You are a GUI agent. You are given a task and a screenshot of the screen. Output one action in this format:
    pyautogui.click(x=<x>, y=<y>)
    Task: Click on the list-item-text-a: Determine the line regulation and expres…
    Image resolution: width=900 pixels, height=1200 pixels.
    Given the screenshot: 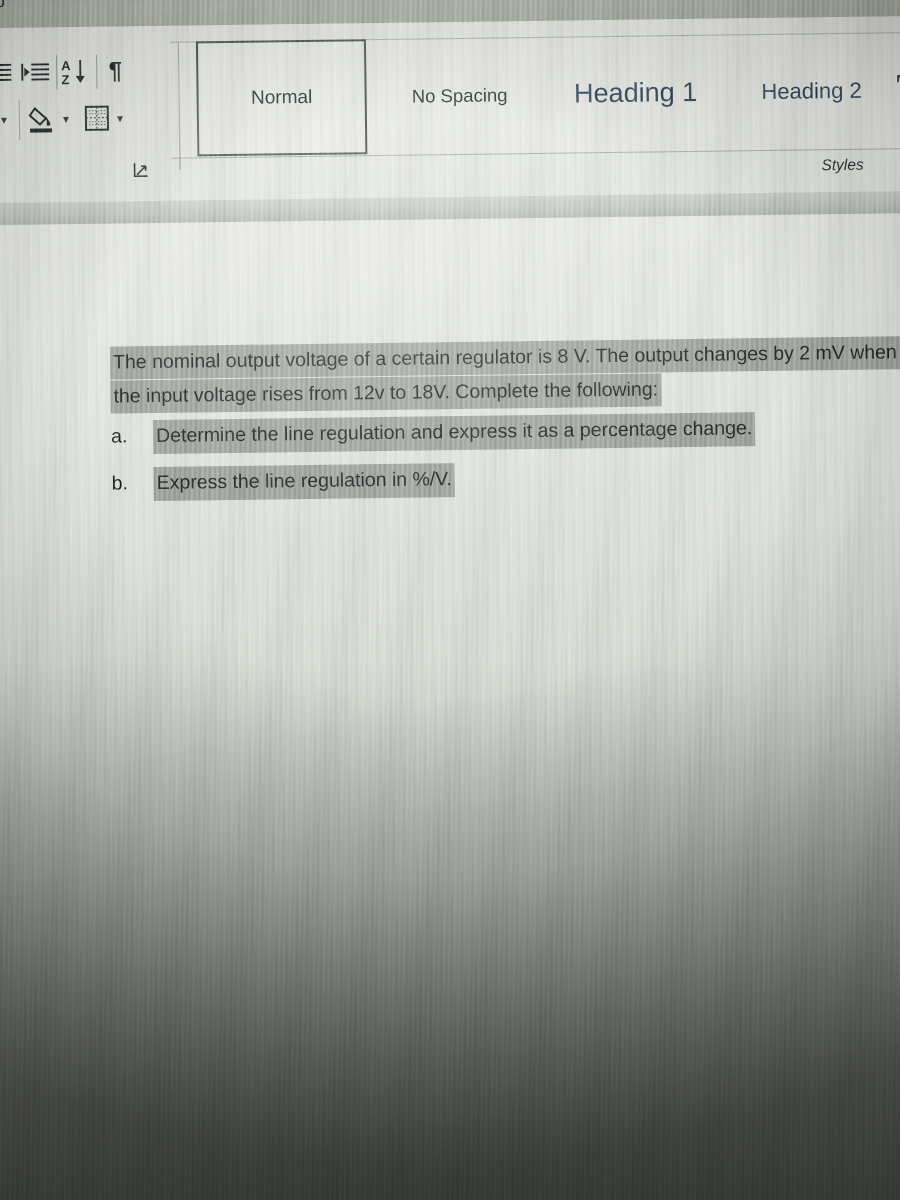 What is the action you would take?
    pyautogui.click(x=454, y=433)
    